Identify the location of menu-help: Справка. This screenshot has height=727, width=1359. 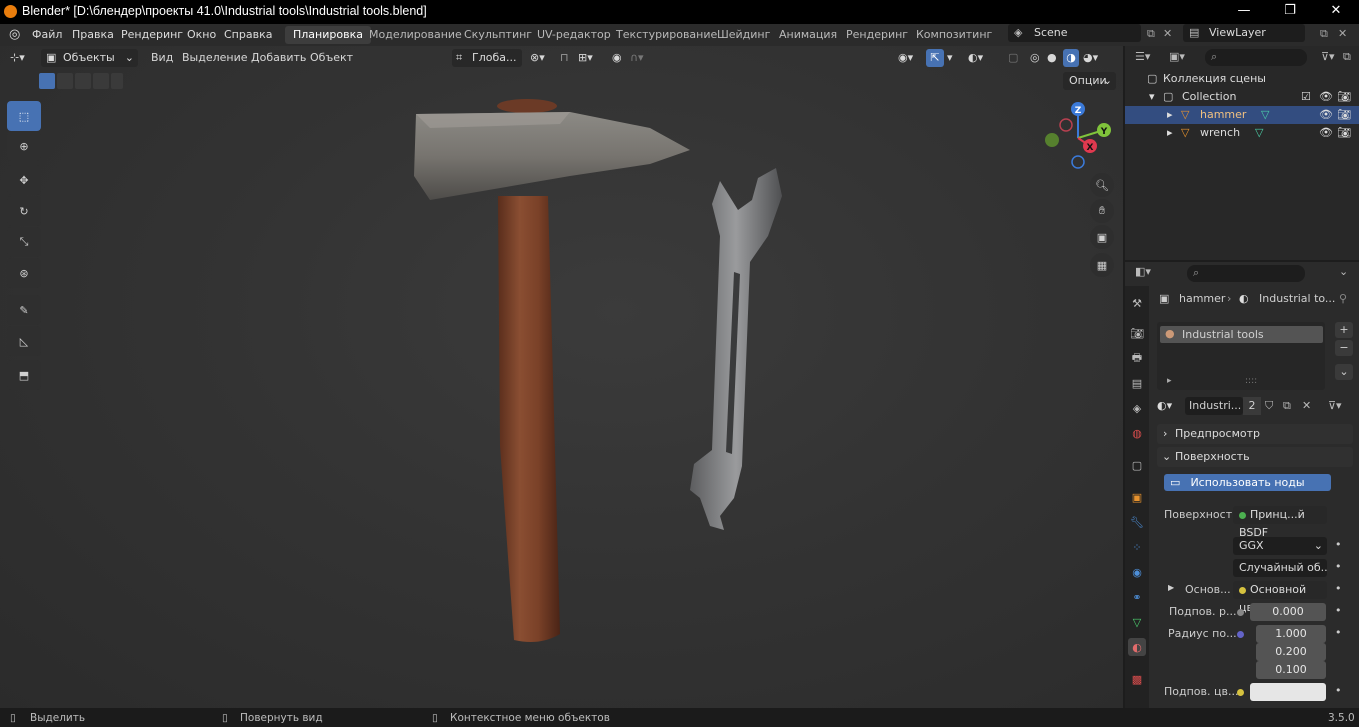
(248, 34).